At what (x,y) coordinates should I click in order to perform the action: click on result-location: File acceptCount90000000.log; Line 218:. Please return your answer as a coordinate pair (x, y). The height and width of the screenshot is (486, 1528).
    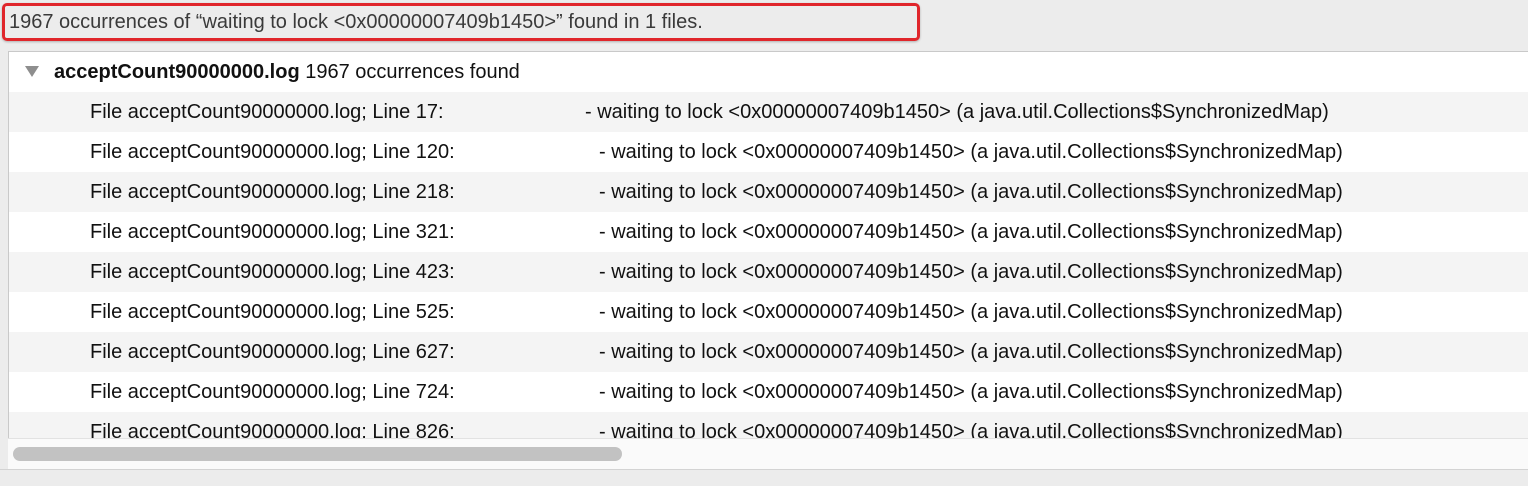
    Looking at the image, I should click on (272, 192).